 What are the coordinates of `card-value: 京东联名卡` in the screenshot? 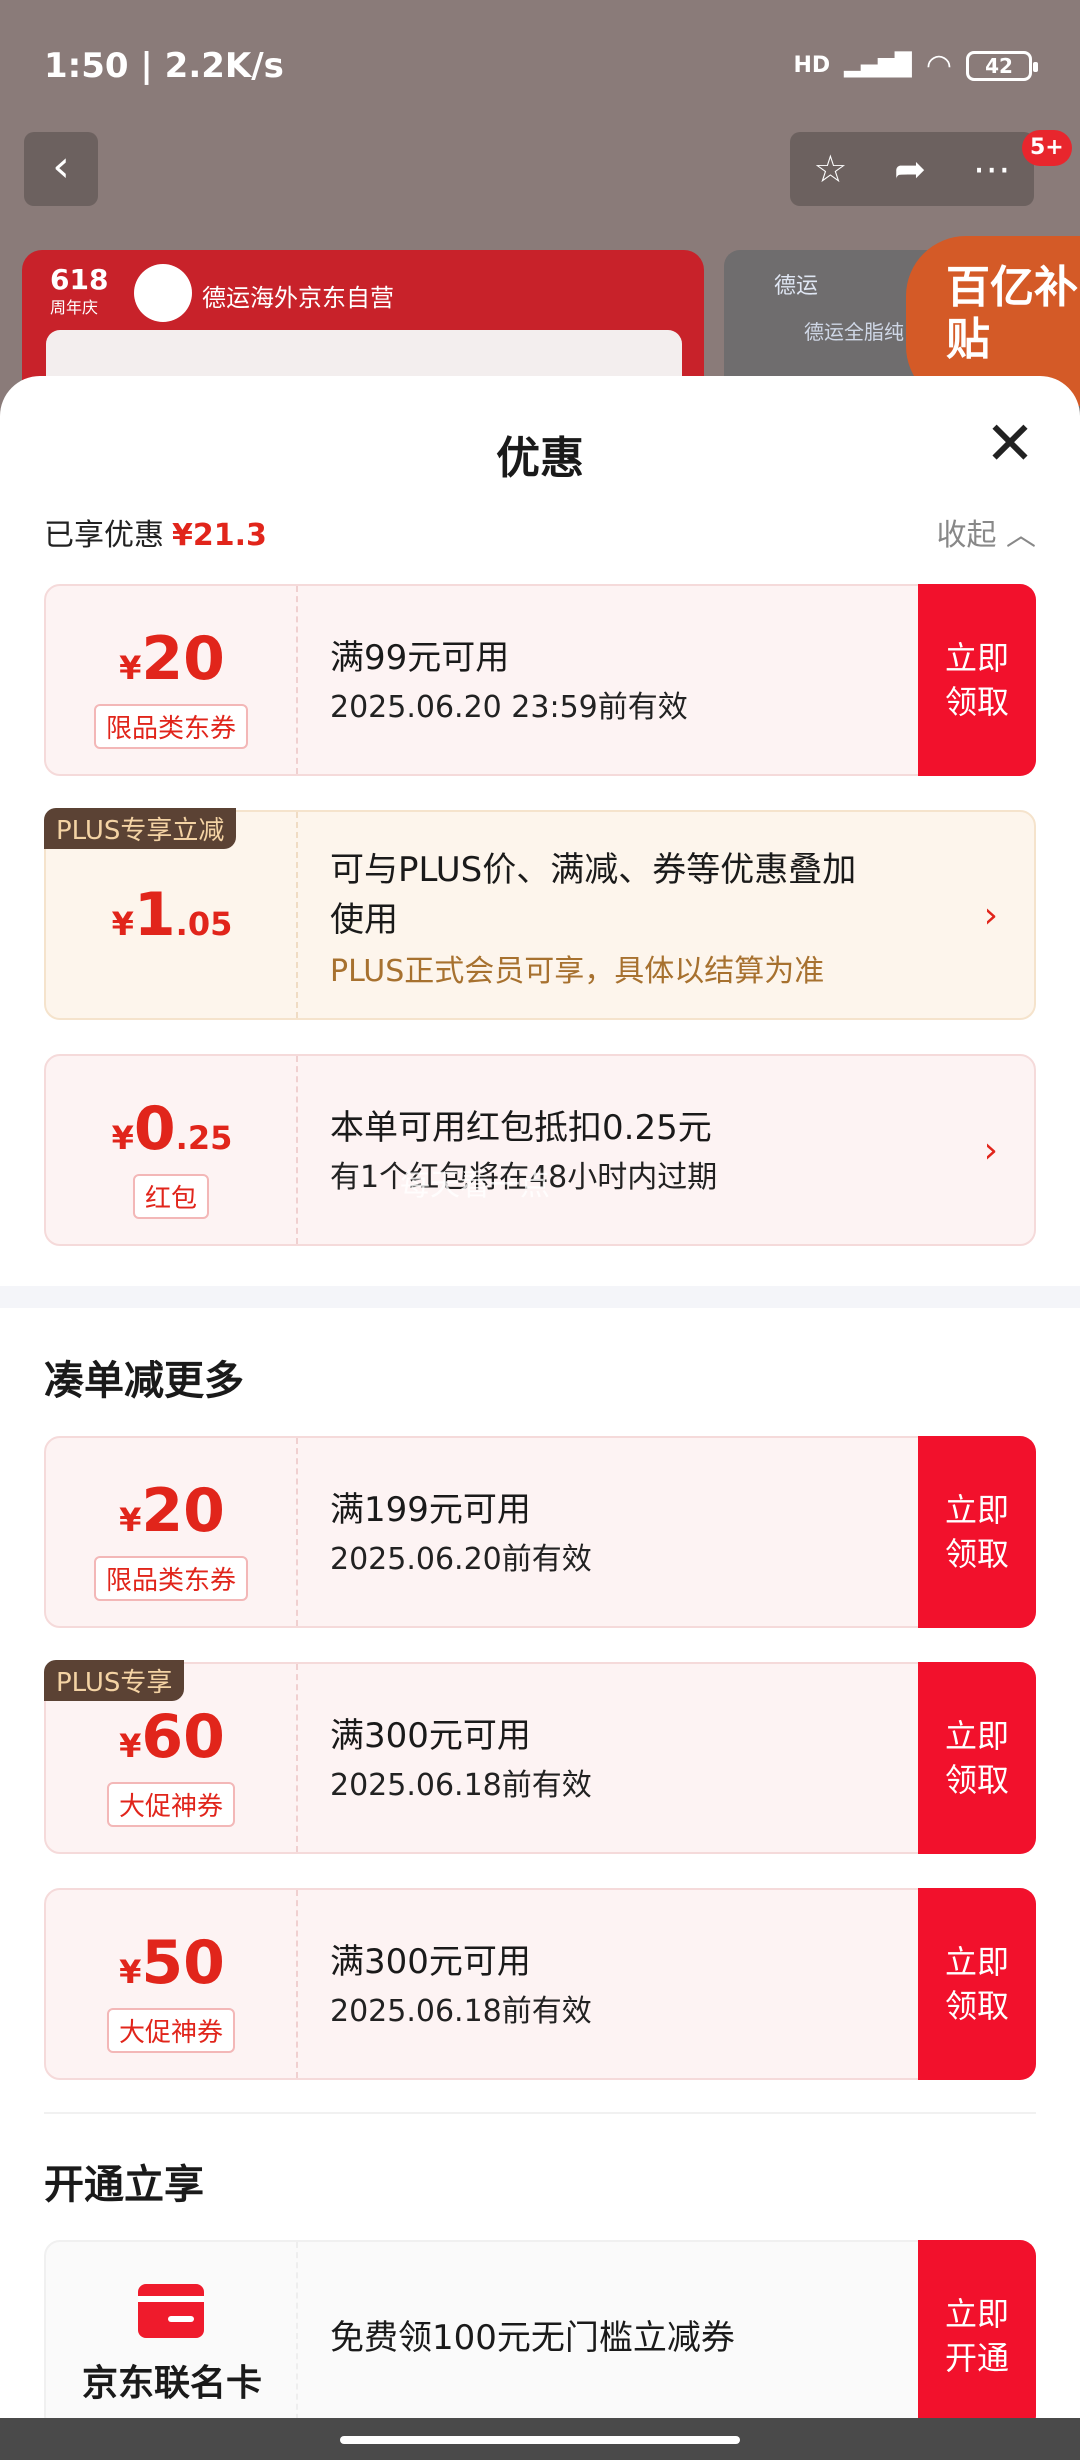 It's located at (172, 2336).